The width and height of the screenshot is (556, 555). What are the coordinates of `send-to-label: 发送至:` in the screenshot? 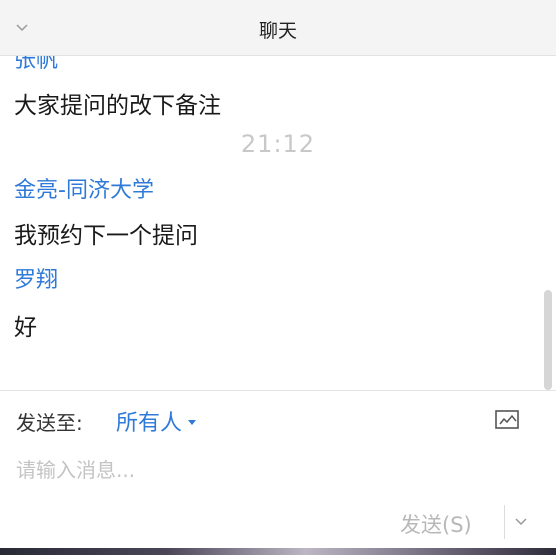 It's located at (49, 423).